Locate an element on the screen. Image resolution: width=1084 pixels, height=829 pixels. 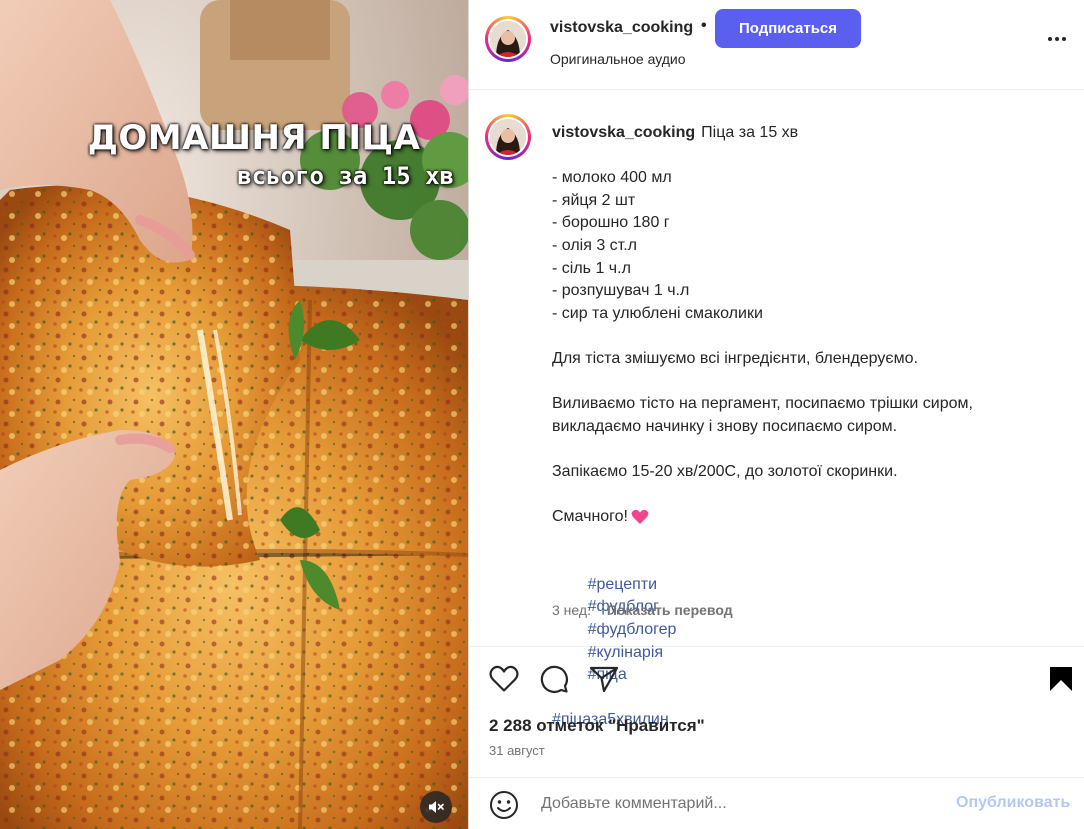
comment-bar: Опубликовать is located at coordinates (776, 803).